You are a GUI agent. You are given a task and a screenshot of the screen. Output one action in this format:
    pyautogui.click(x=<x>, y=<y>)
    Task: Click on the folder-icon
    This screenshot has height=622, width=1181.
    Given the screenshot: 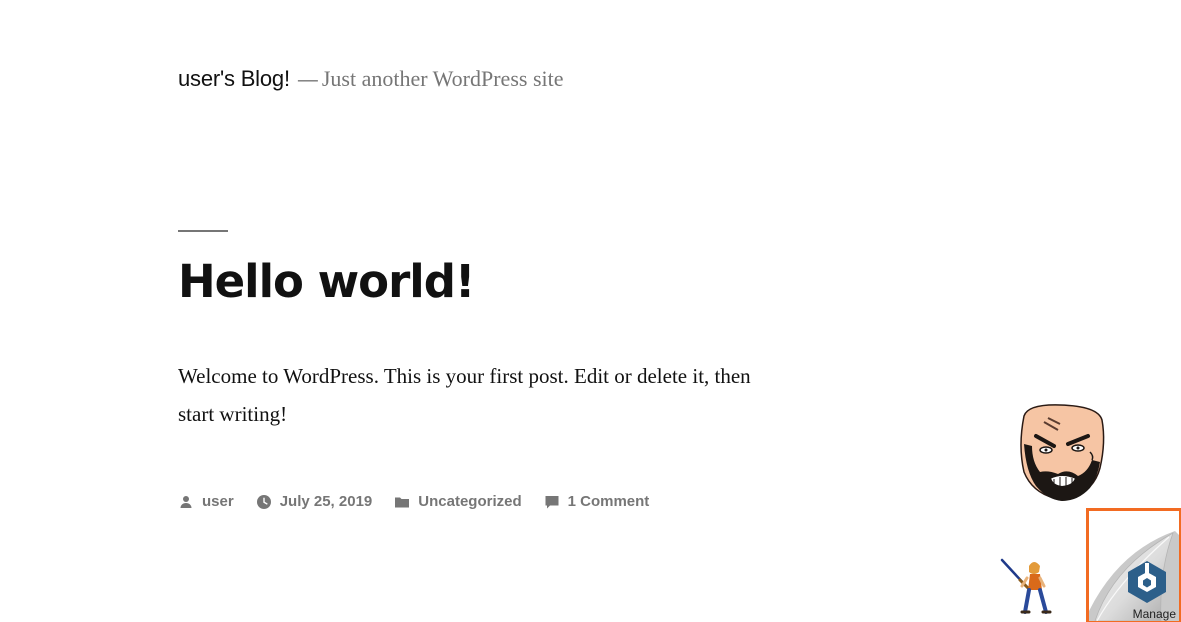 What is the action you would take?
    pyautogui.click(x=402, y=502)
    